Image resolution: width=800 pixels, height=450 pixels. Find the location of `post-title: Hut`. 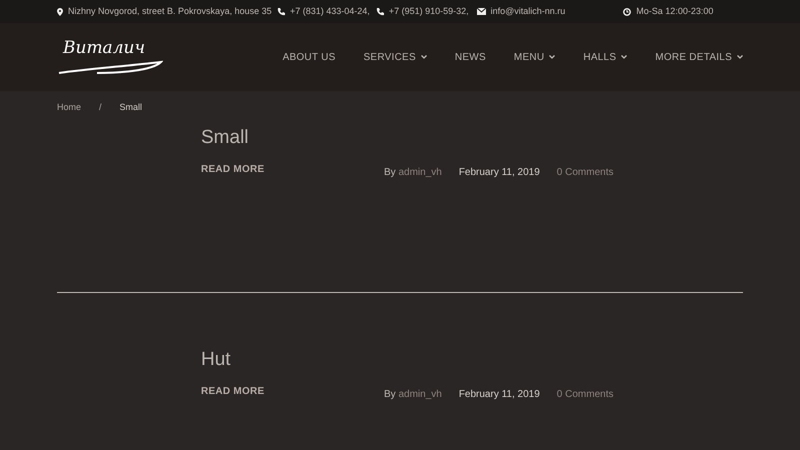

post-title: Hut is located at coordinates (216, 360).